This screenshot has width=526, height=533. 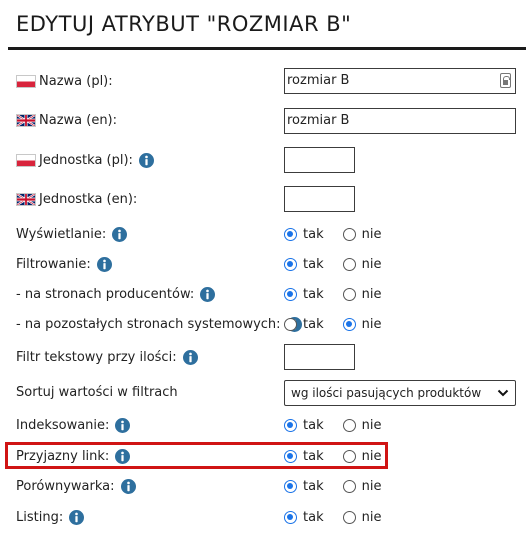 I want to click on label-indexing: Indeksowanie:, so click(x=73, y=425).